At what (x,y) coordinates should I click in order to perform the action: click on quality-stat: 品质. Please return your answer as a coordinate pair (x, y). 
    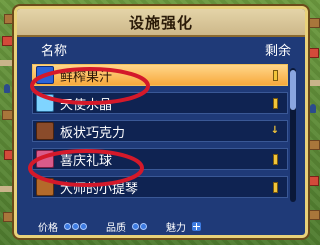
    Looking at the image, I should click on (127, 226).